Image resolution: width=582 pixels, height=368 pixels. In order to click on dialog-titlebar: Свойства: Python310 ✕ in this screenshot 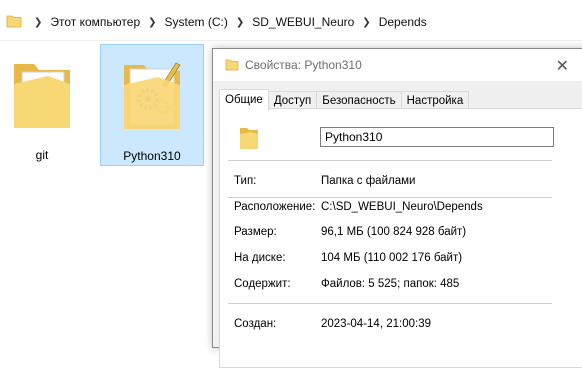, I will do `click(397, 65)`.